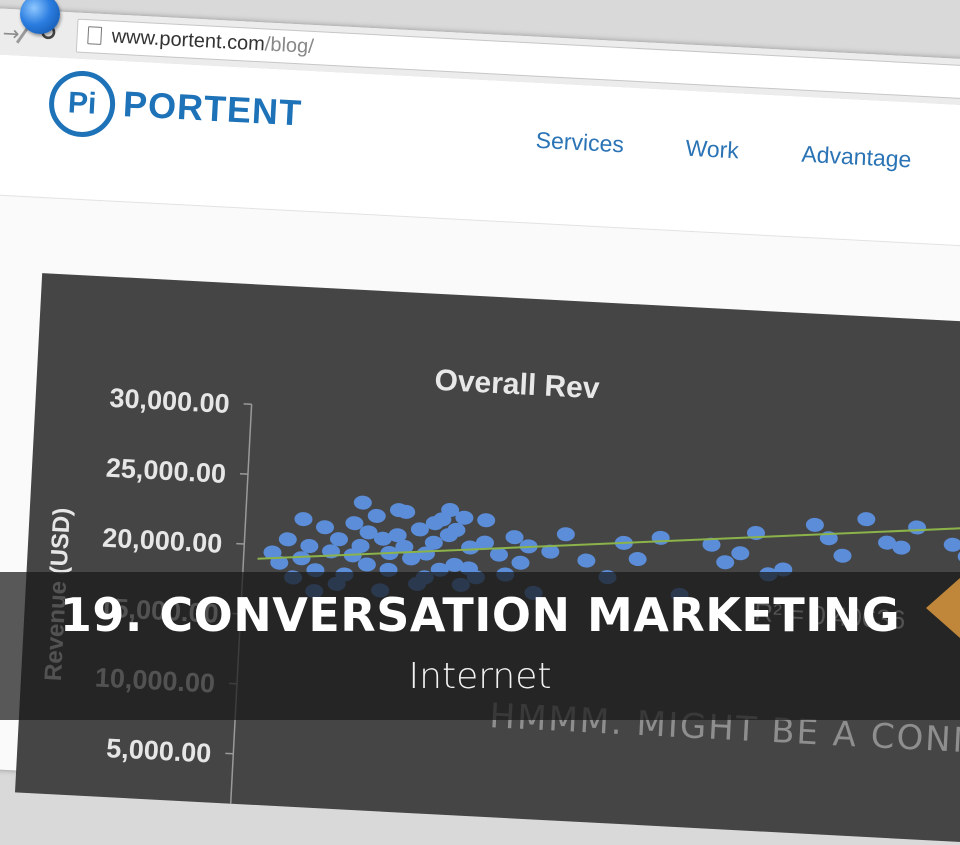 The height and width of the screenshot is (845, 960). Describe the element at coordinates (163, 541) in the screenshot. I see `y-tick-label: 20,000.00` at that location.